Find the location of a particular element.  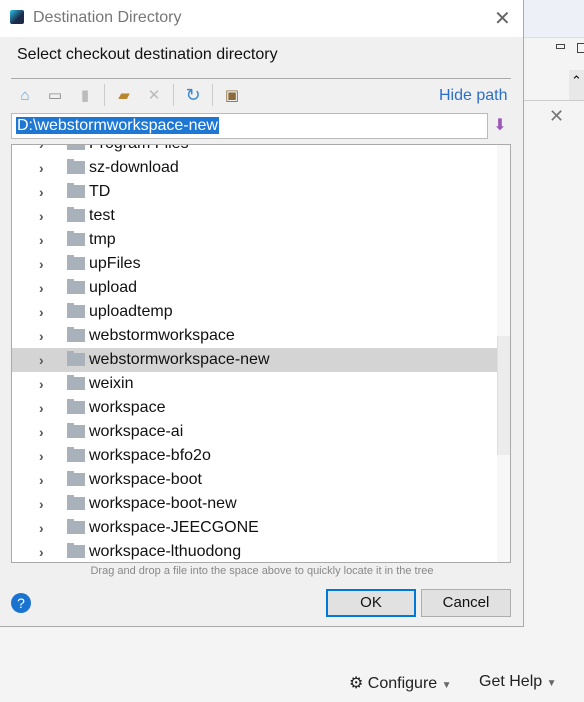

tree-item: › workspace is located at coordinates (254, 408).